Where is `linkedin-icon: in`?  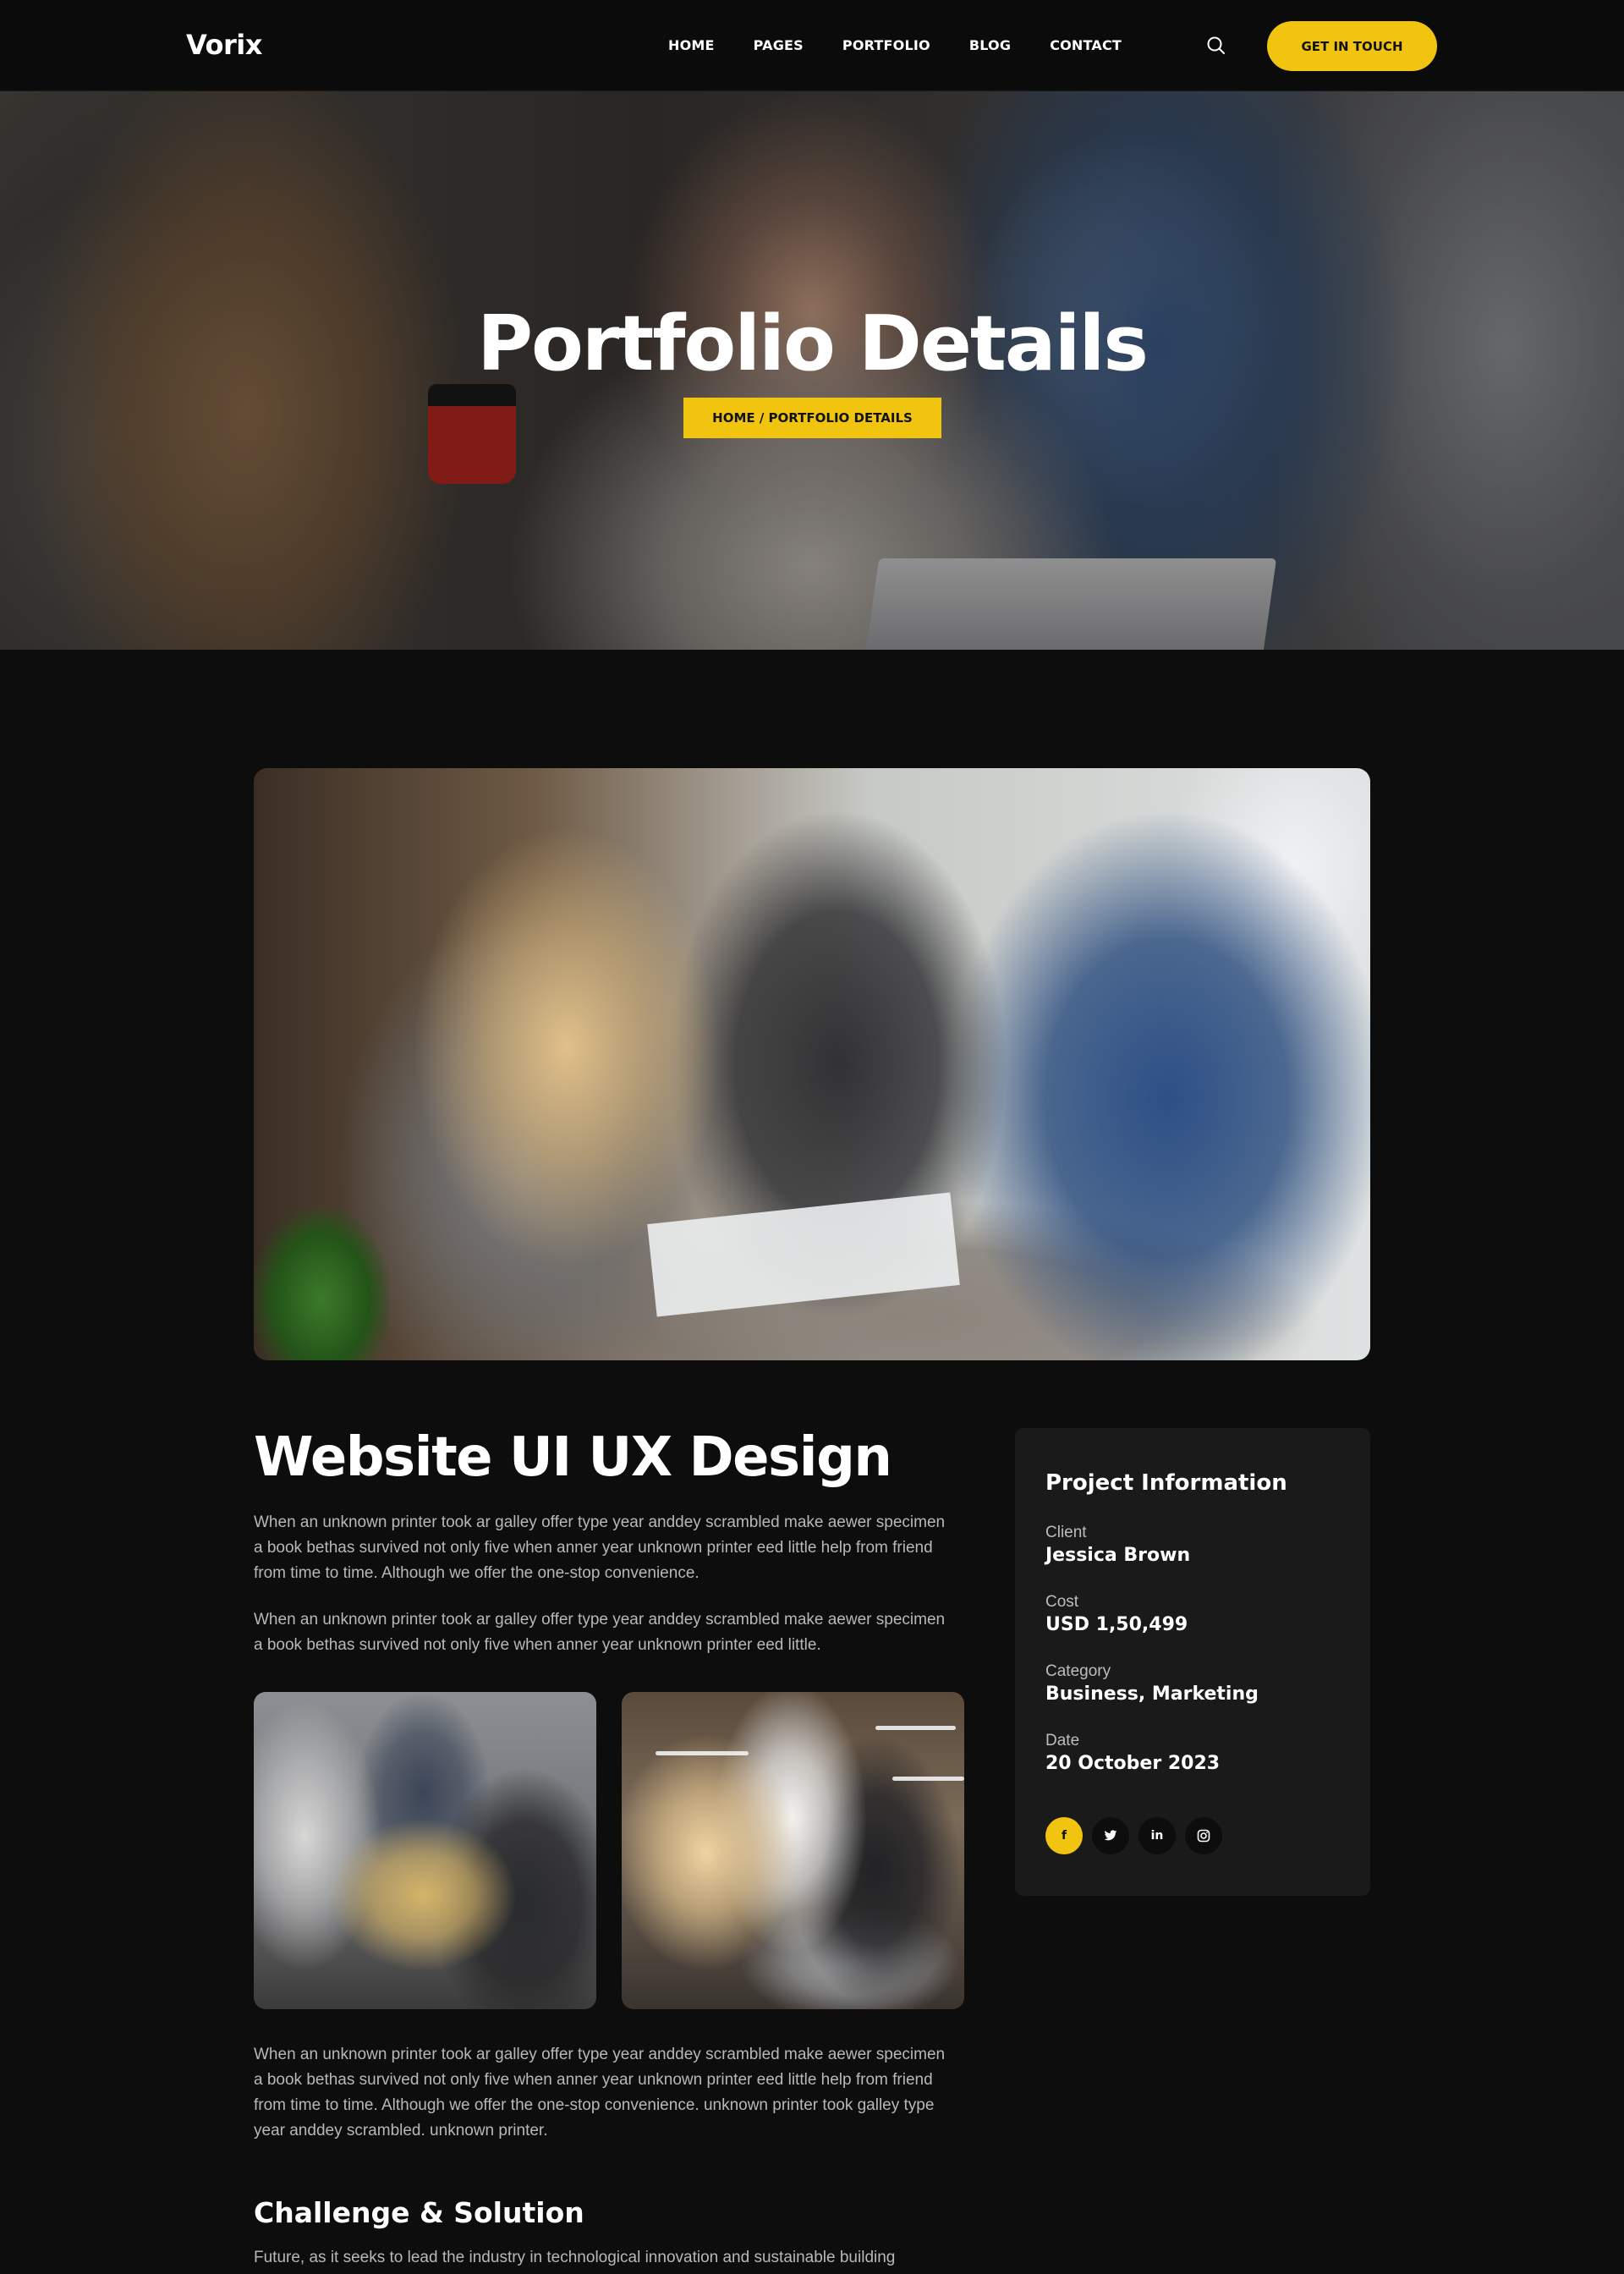 linkedin-icon: in is located at coordinates (1157, 1835).